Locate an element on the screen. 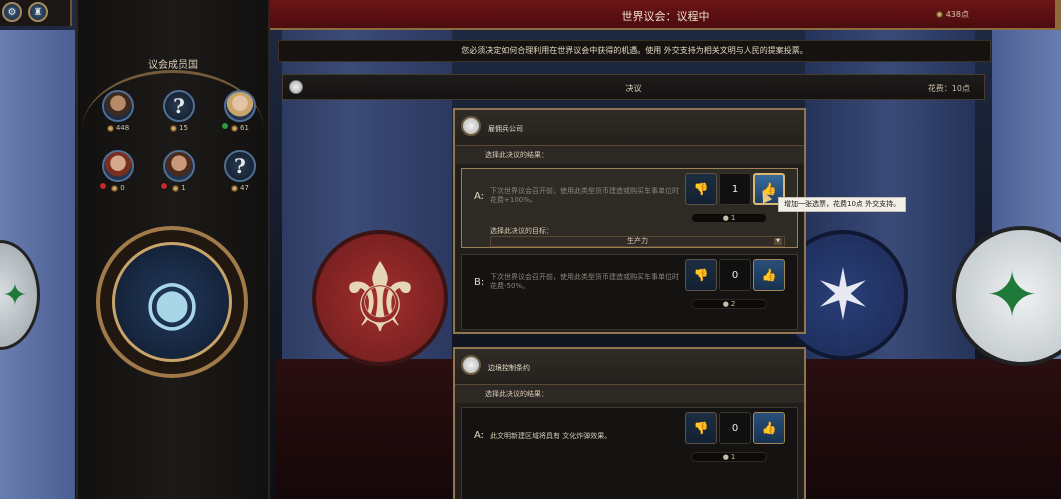  resolution-name: 雇佣兵公司 is located at coordinates (505, 129).